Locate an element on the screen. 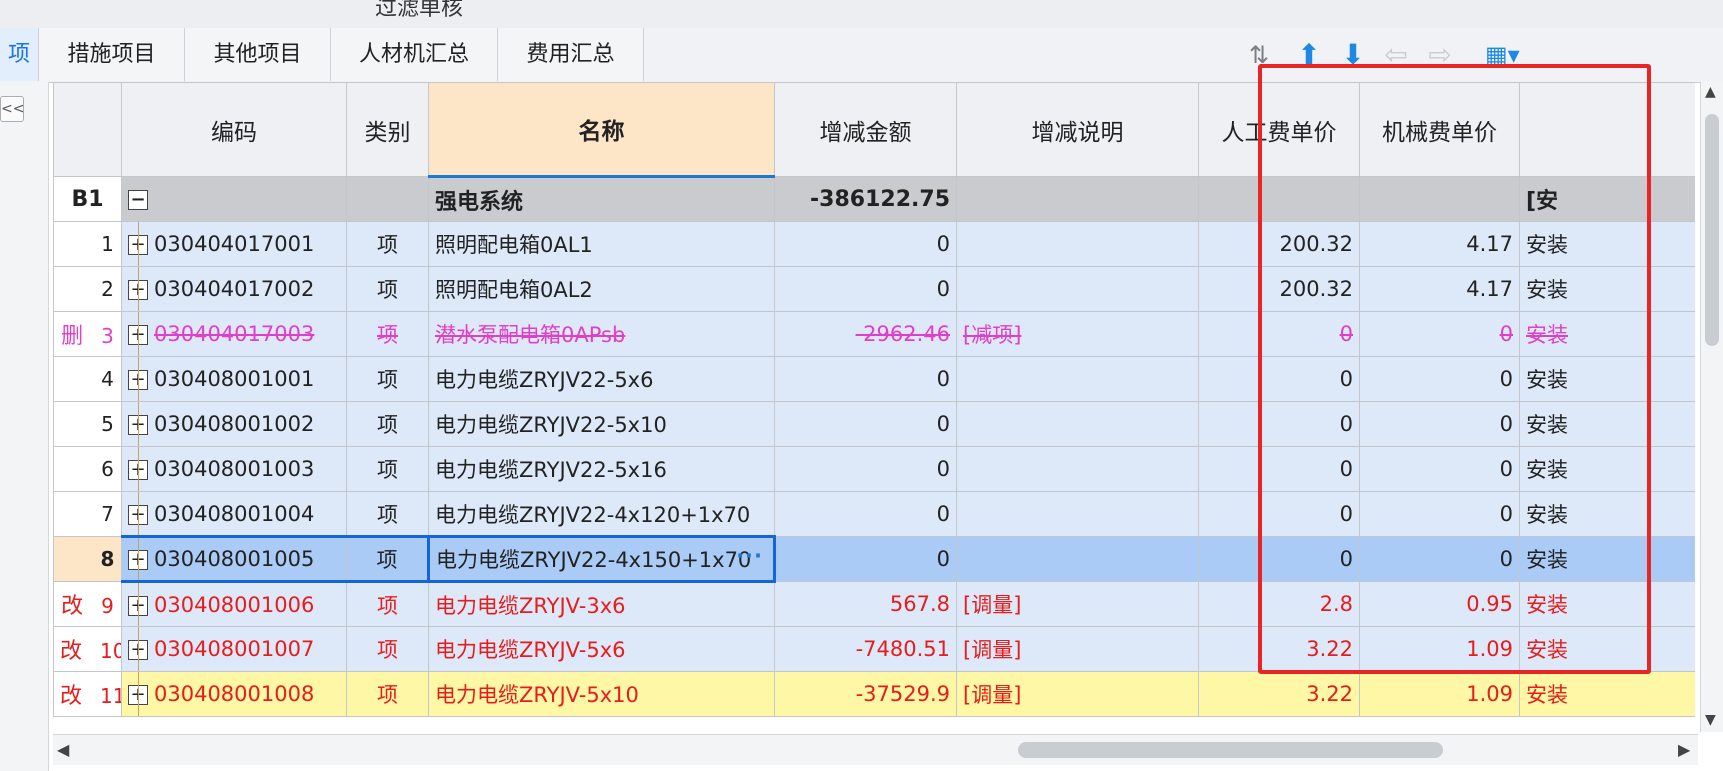  collapse-panel-button: << is located at coordinates (12, 109).